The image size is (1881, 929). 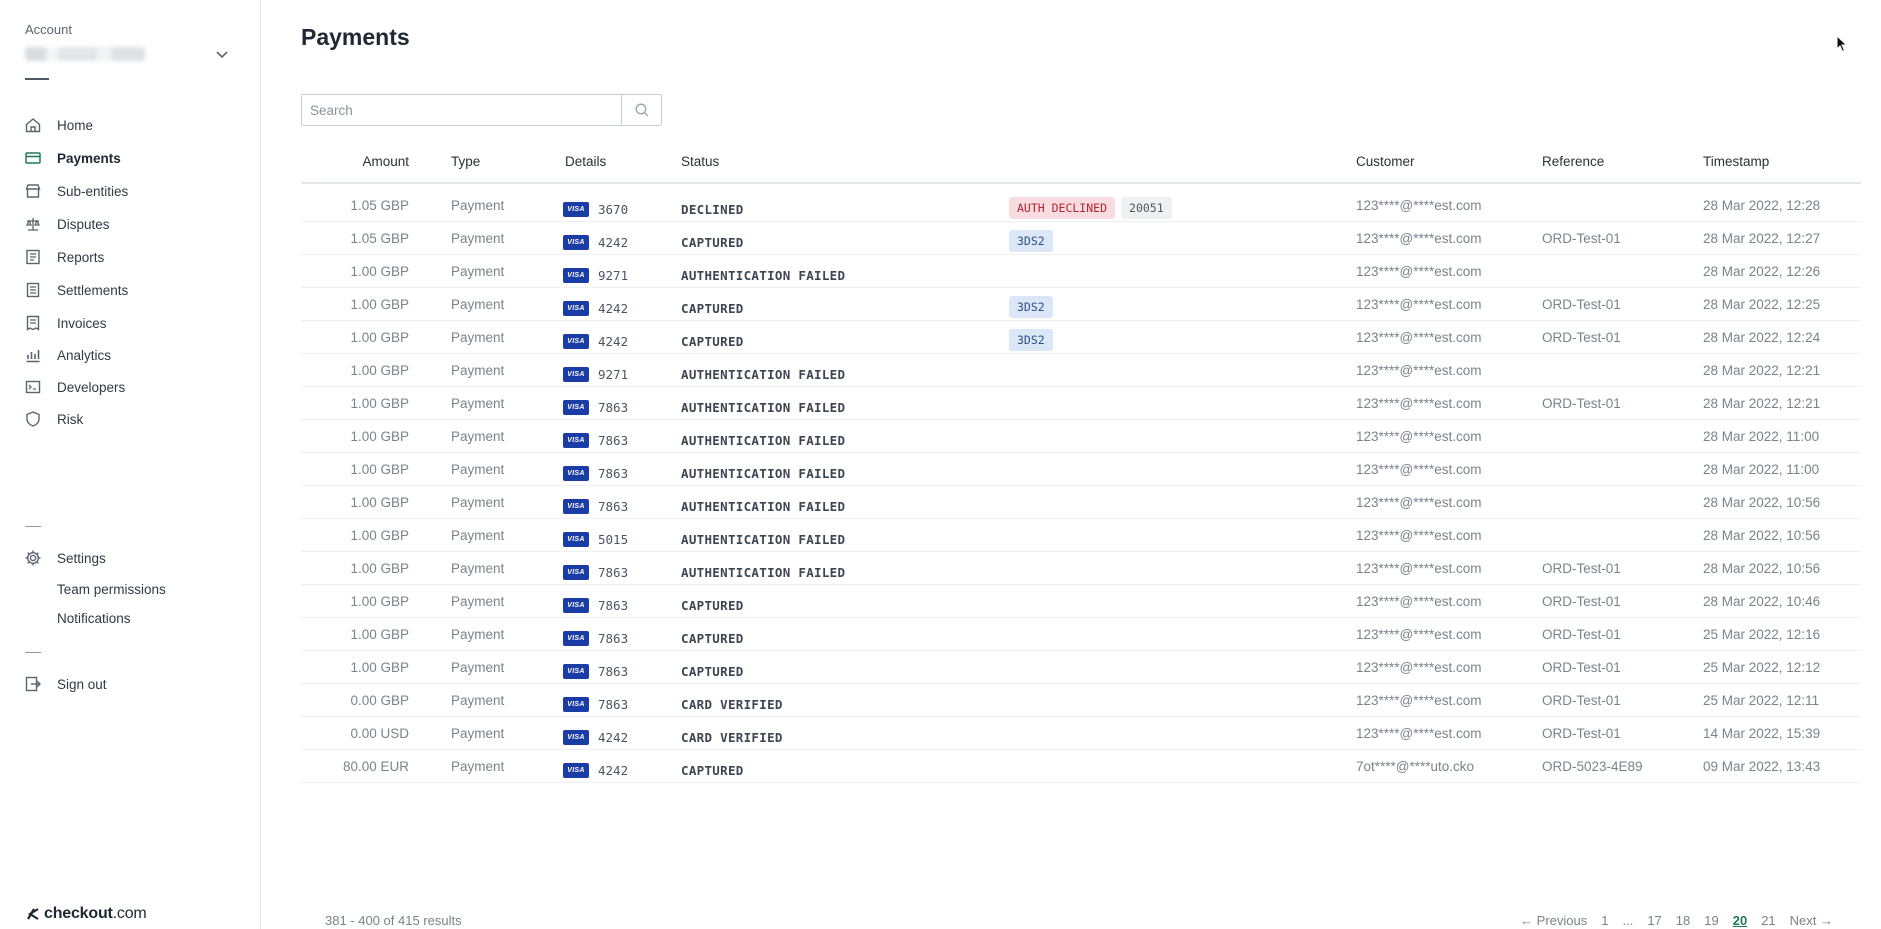 I want to click on results-count: 381 - 400 of 415 results, so click(x=393, y=920).